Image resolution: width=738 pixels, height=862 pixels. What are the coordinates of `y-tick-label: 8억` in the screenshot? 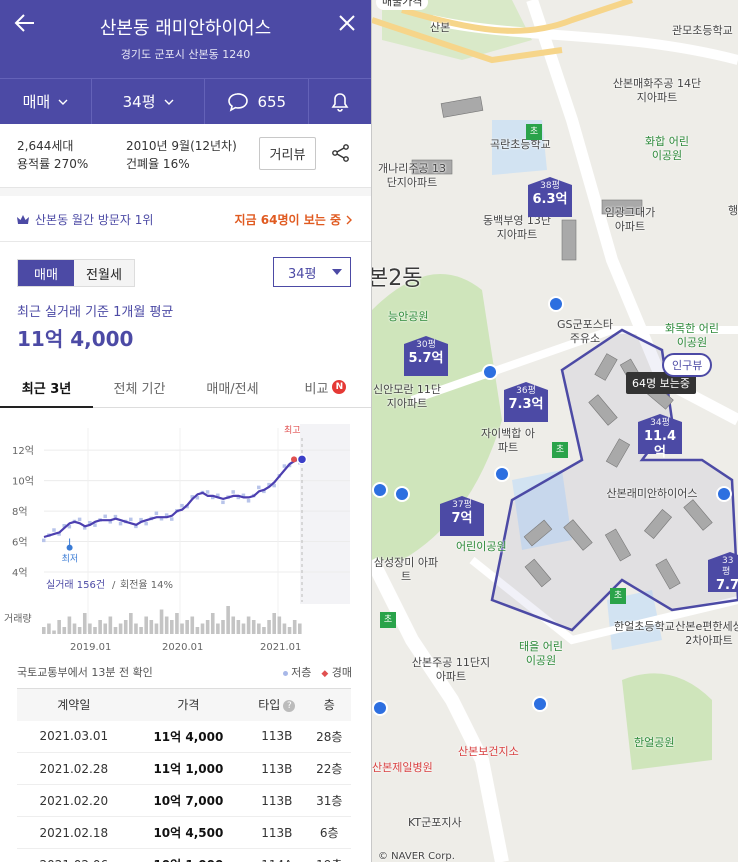 It's located at (20, 512).